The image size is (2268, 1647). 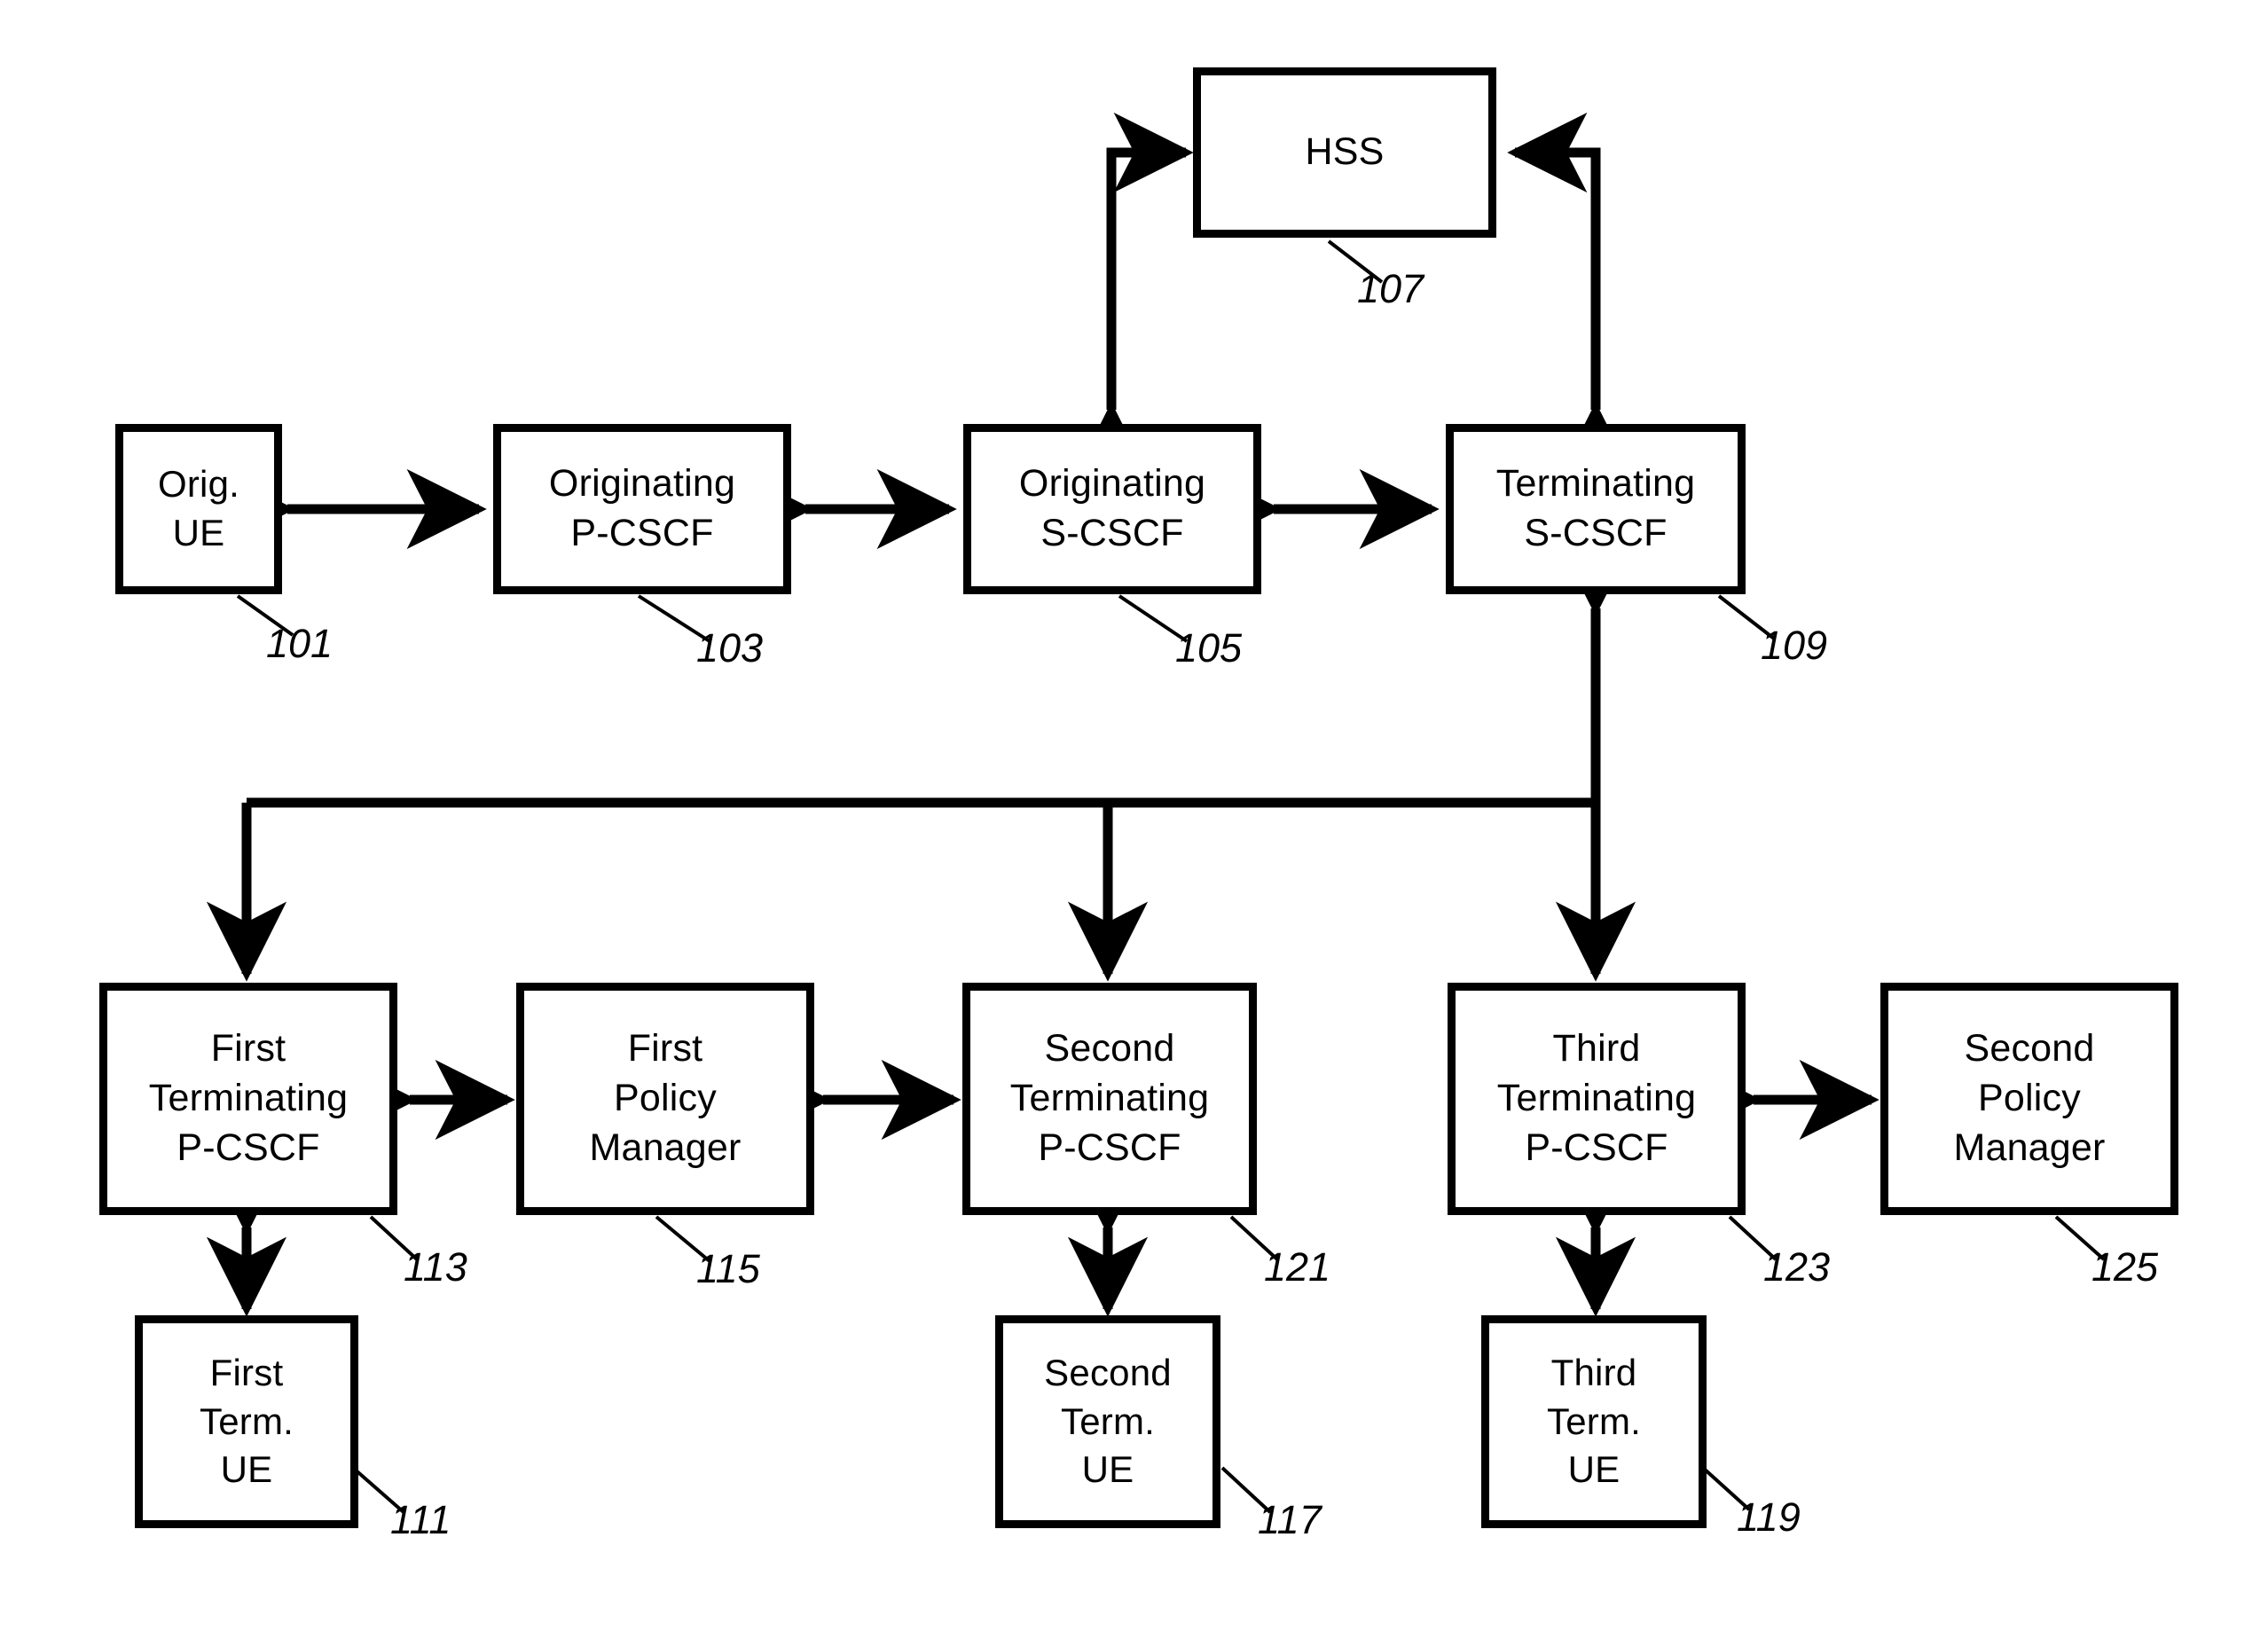 What do you see at coordinates (1571, 297) in the screenshot?
I see `wire-hss-termscscf` at bounding box center [1571, 297].